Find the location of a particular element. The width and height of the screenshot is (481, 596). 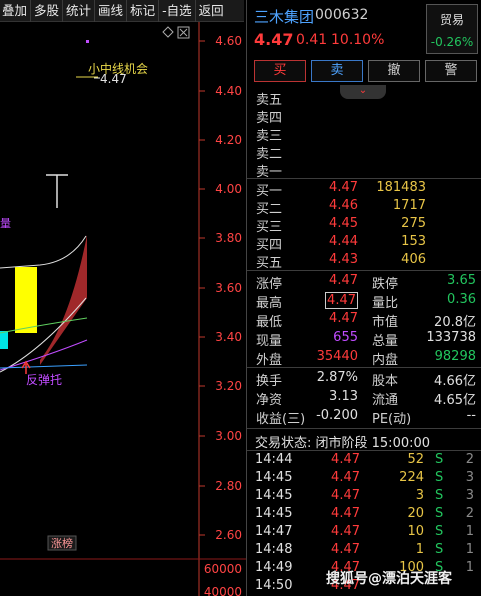

volume-ratio-value: 0.36 is located at coordinates (461, 299).